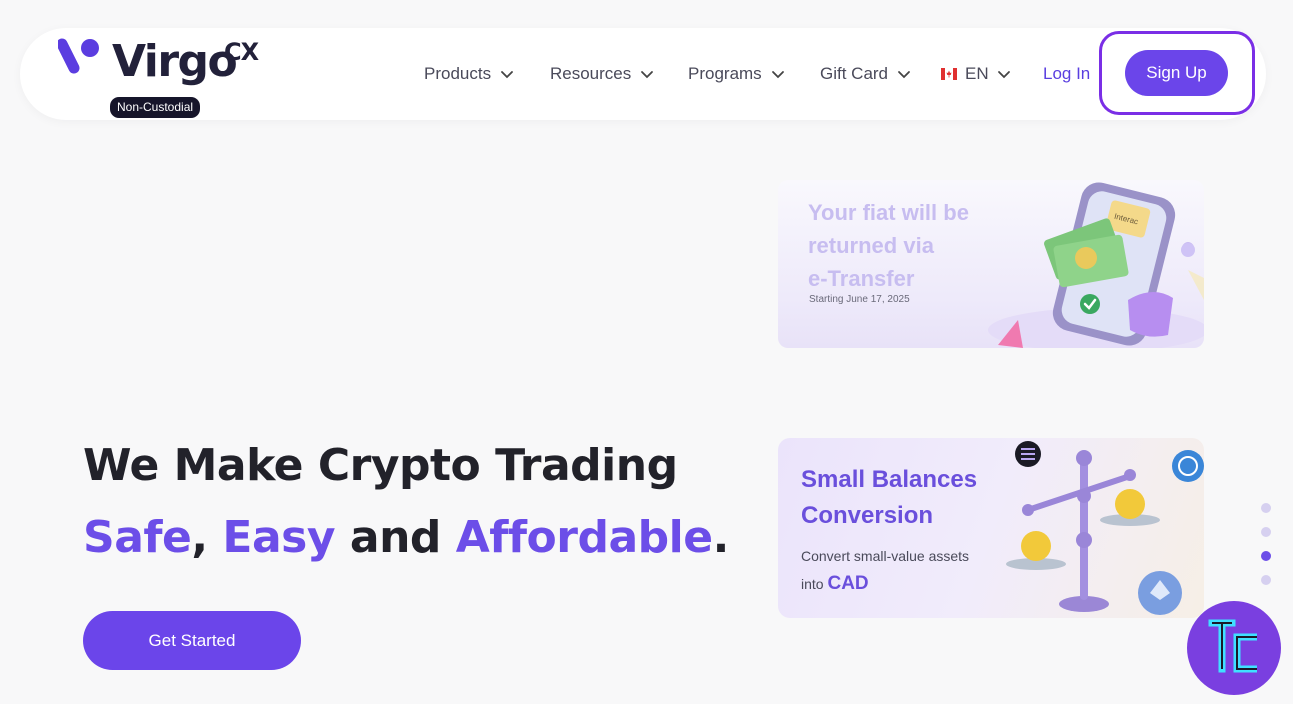 The height and width of the screenshot is (704, 1293). What do you see at coordinates (725, 73) in the screenshot?
I see `nav-programs-label: Programs` at bounding box center [725, 73].